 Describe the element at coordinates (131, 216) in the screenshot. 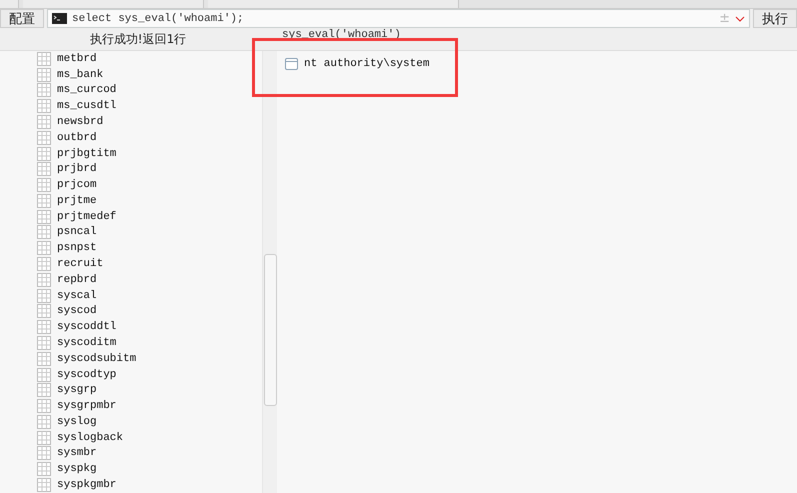

I see `table-item: prjtmedef` at that location.